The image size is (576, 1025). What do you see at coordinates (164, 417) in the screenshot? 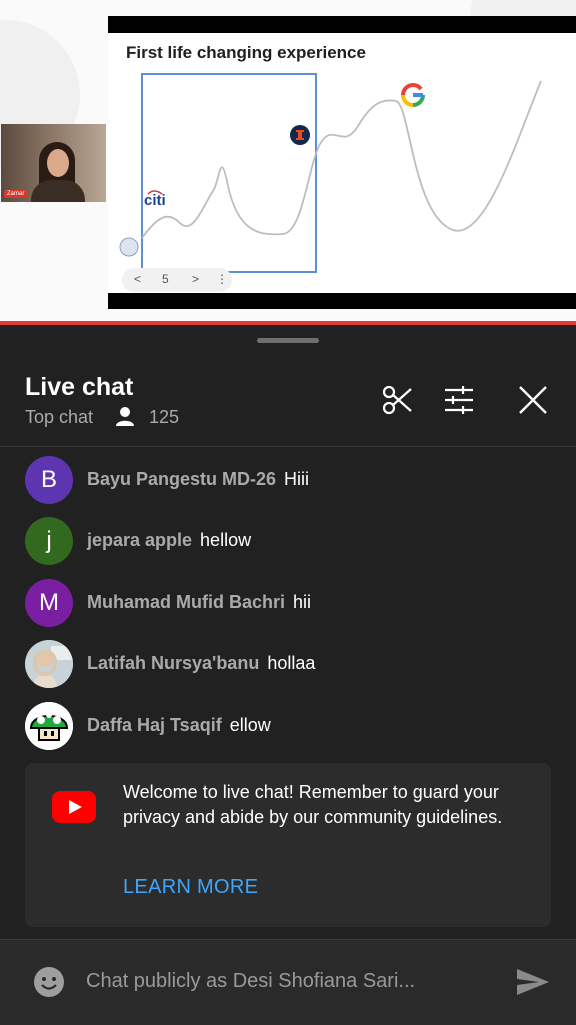
I see `viewer-count: 125` at bounding box center [164, 417].